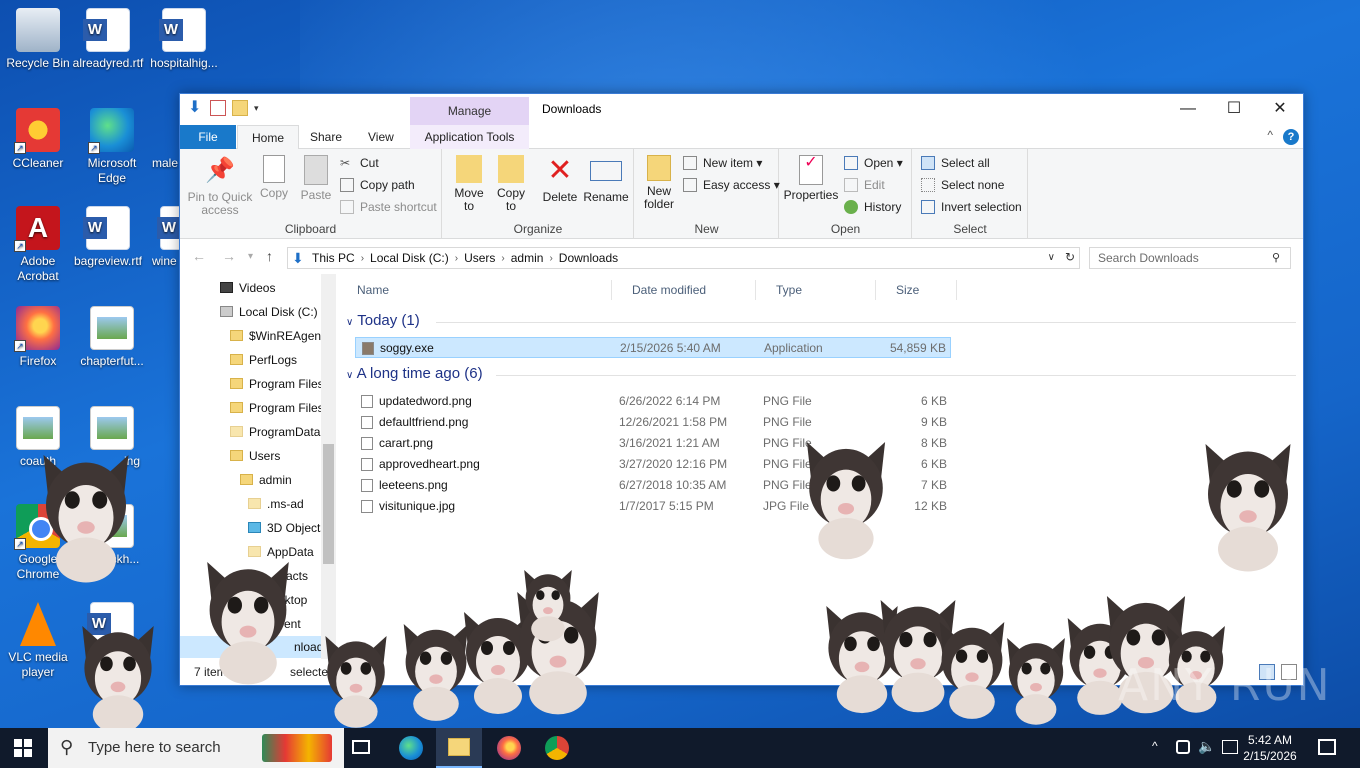 Image resolution: width=1360 pixels, height=768 pixels. I want to click on desktop-icon-alreadyred: alreadyred.rtf, so click(108, 39).